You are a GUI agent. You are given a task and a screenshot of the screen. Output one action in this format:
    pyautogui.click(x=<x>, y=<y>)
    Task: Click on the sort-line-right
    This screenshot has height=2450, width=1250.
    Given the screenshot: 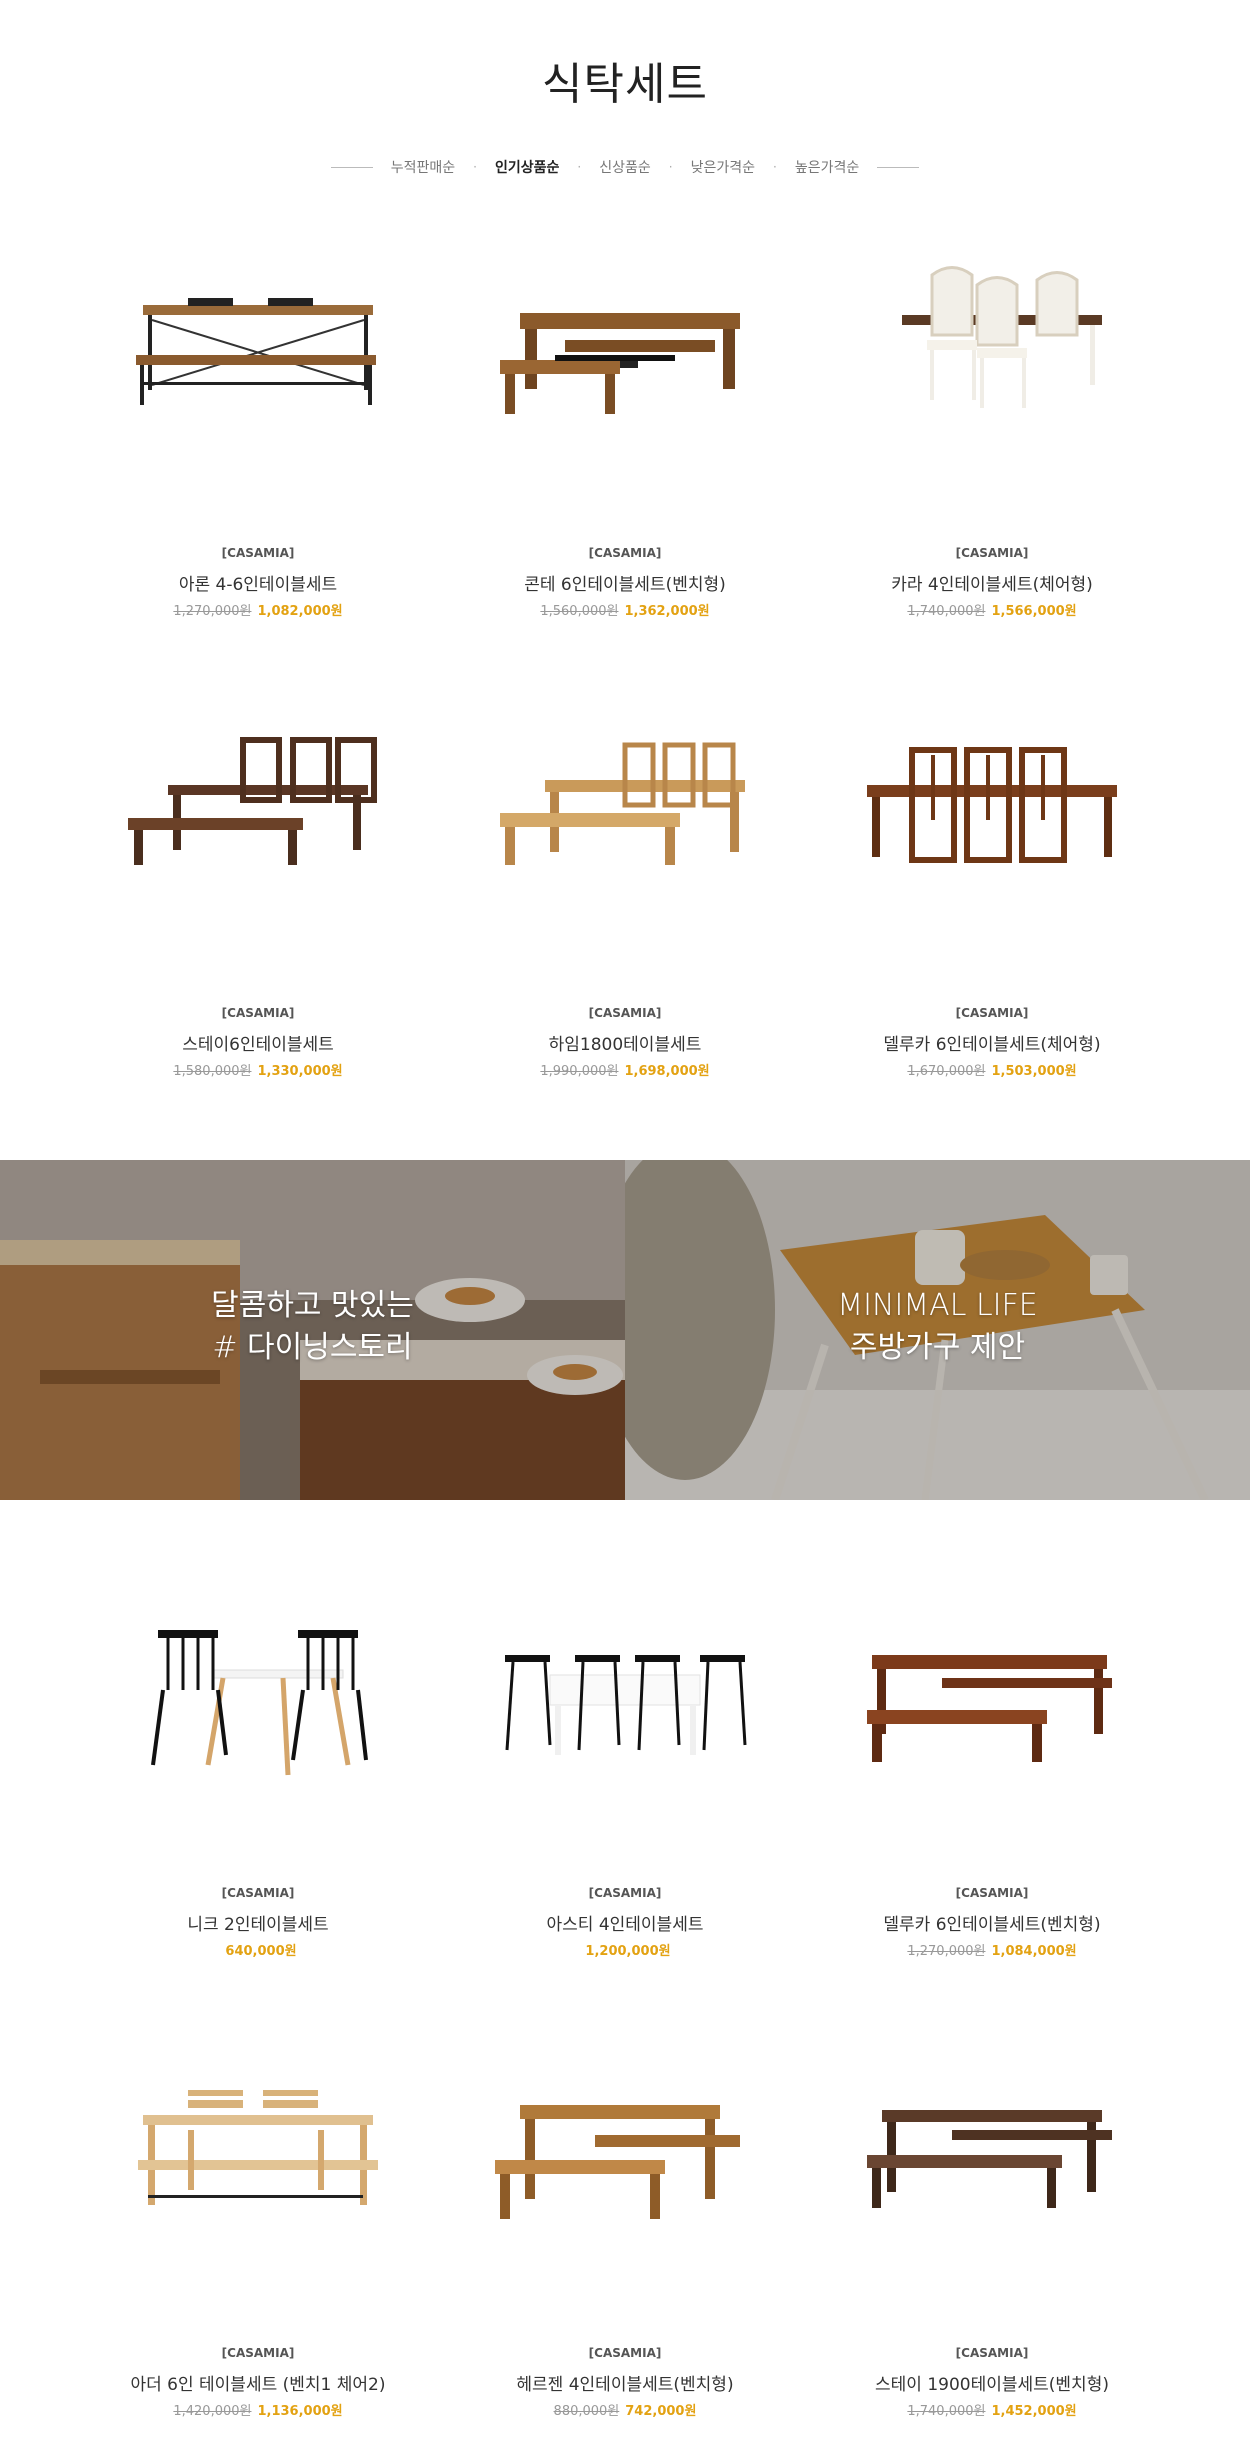 What is the action you would take?
    pyautogui.click(x=898, y=167)
    